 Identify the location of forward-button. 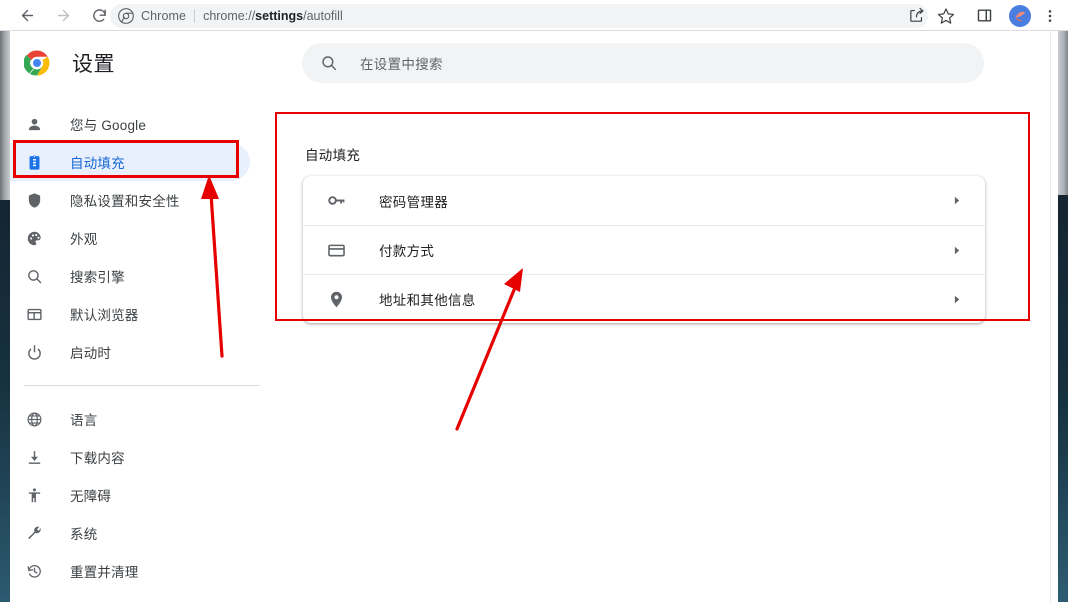
(63, 16).